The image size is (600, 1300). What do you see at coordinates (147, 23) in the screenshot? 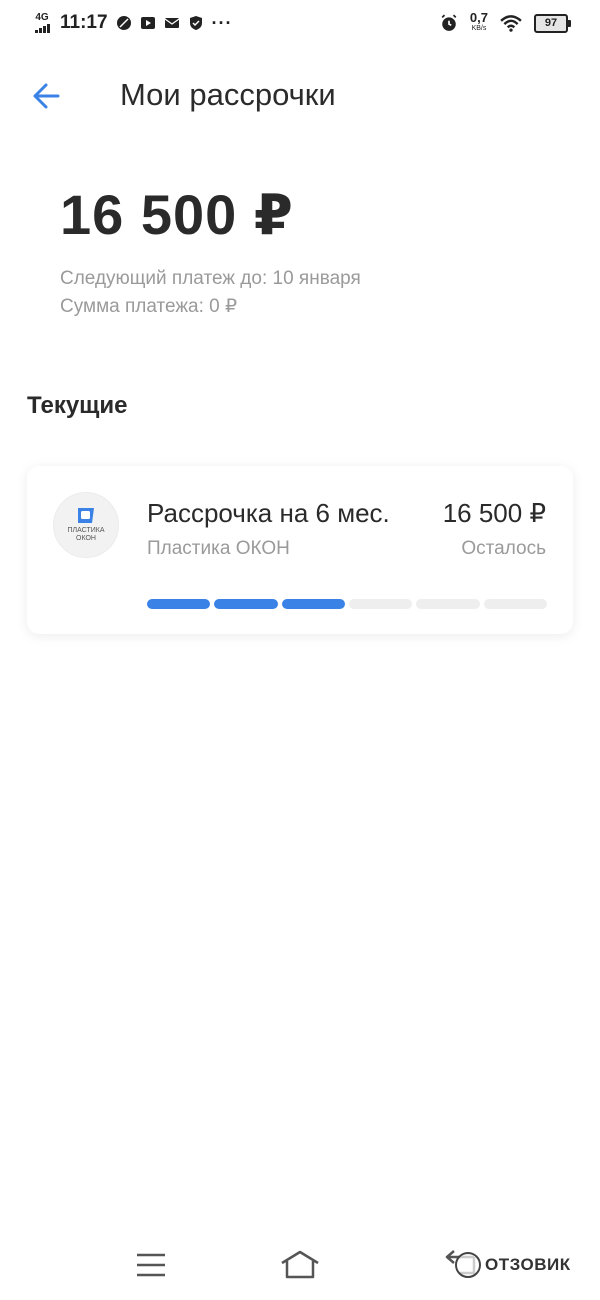
I see `youtube-icon` at bounding box center [147, 23].